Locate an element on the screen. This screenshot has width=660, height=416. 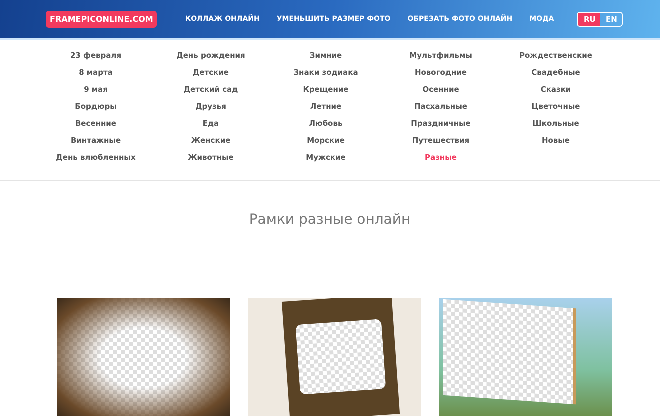
site-logo: FRAMEPICONLINE.COM is located at coordinates (102, 19).